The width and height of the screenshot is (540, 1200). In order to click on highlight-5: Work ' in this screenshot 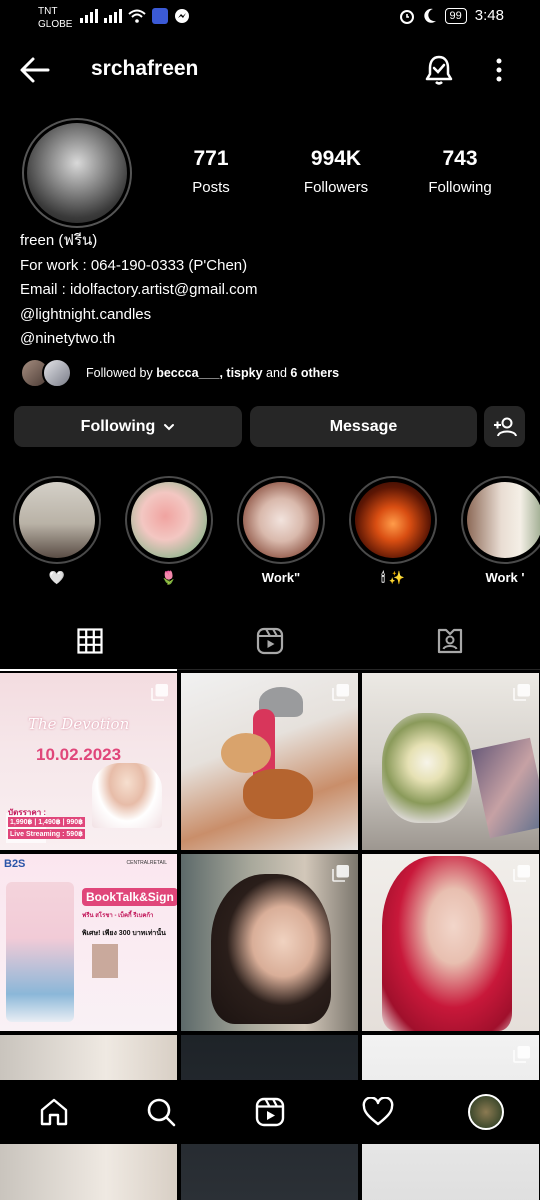, I will do `click(500, 530)`.